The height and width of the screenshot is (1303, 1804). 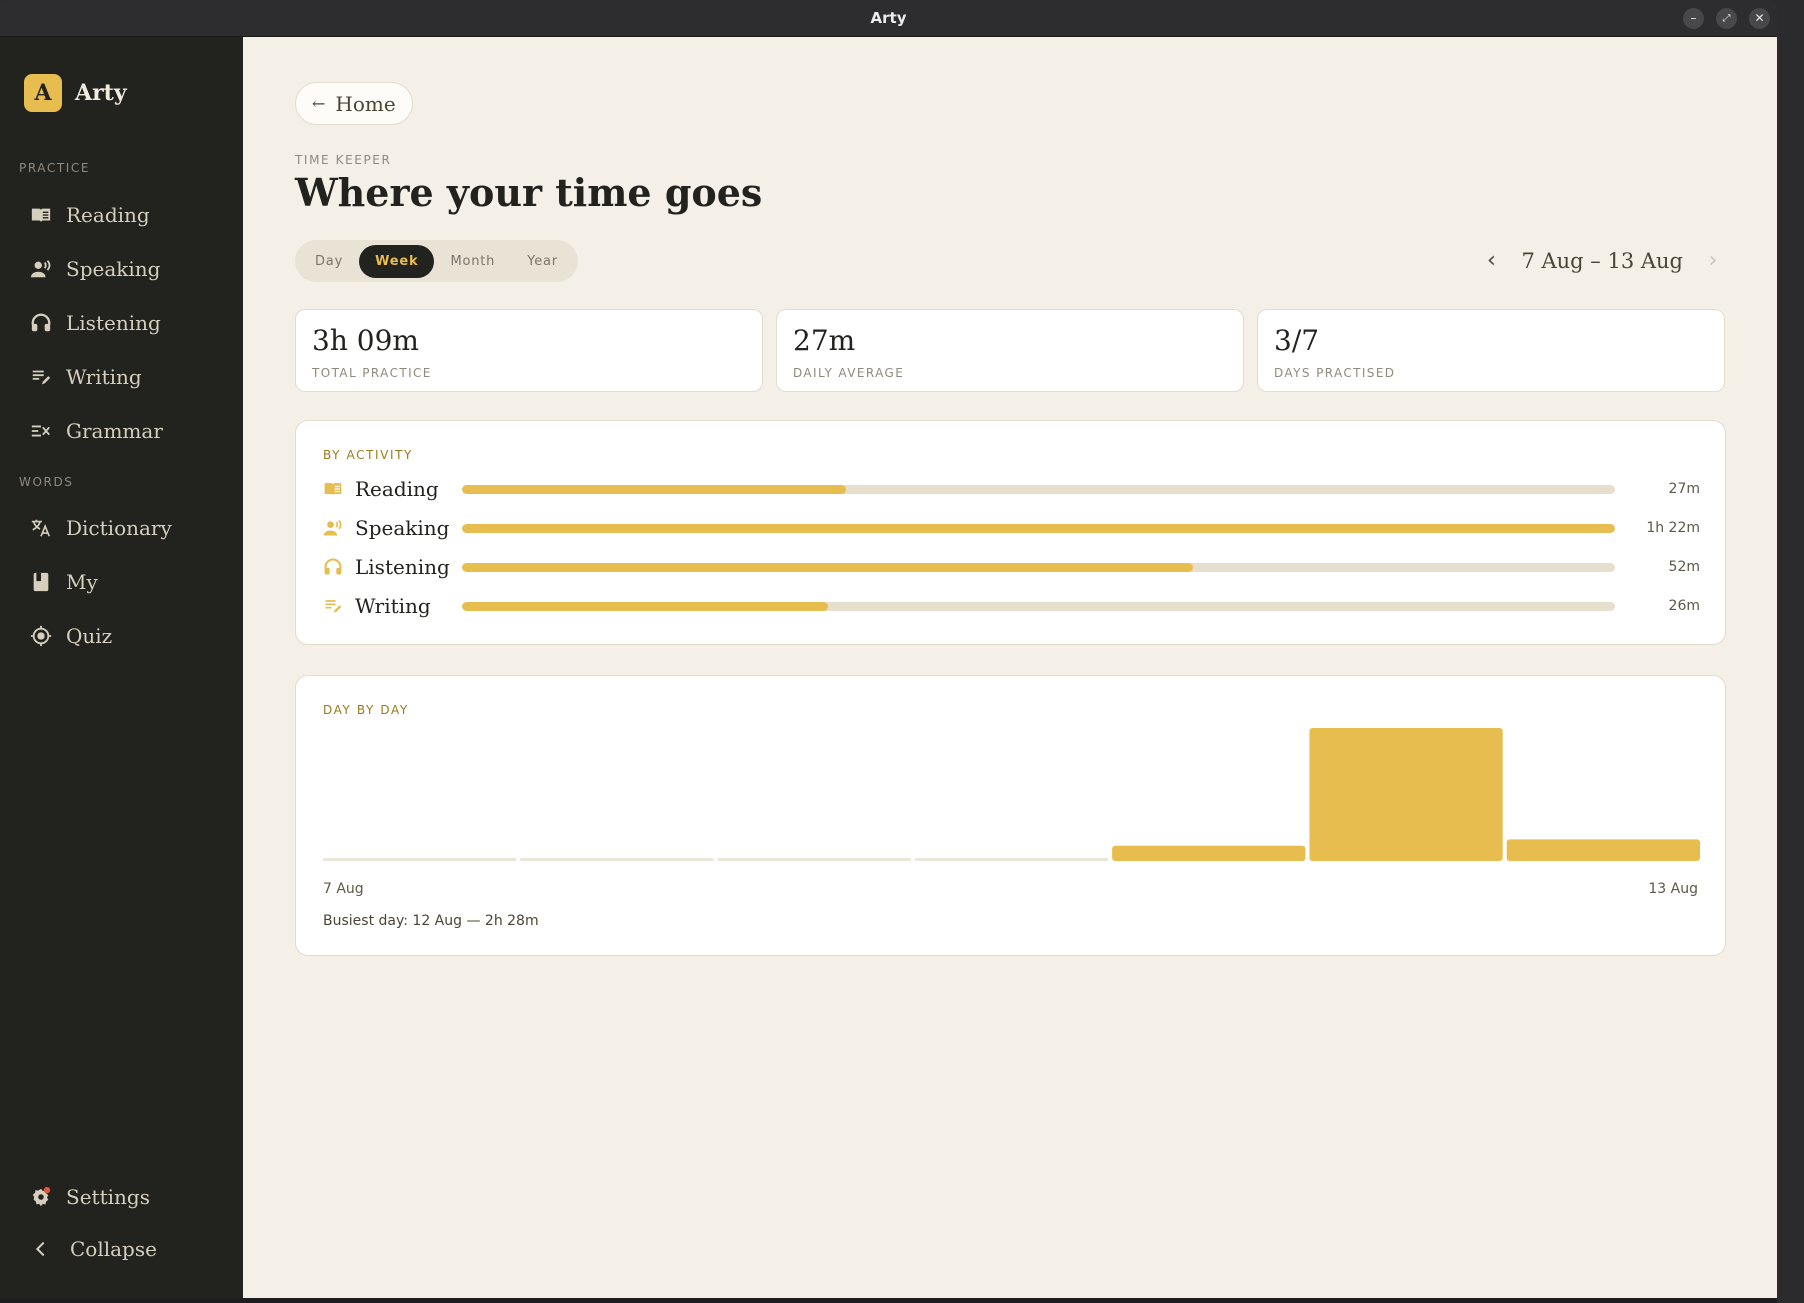 What do you see at coordinates (101, 93) in the screenshot?
I see `brand-name: Arty` at bounding box center [101, 93].